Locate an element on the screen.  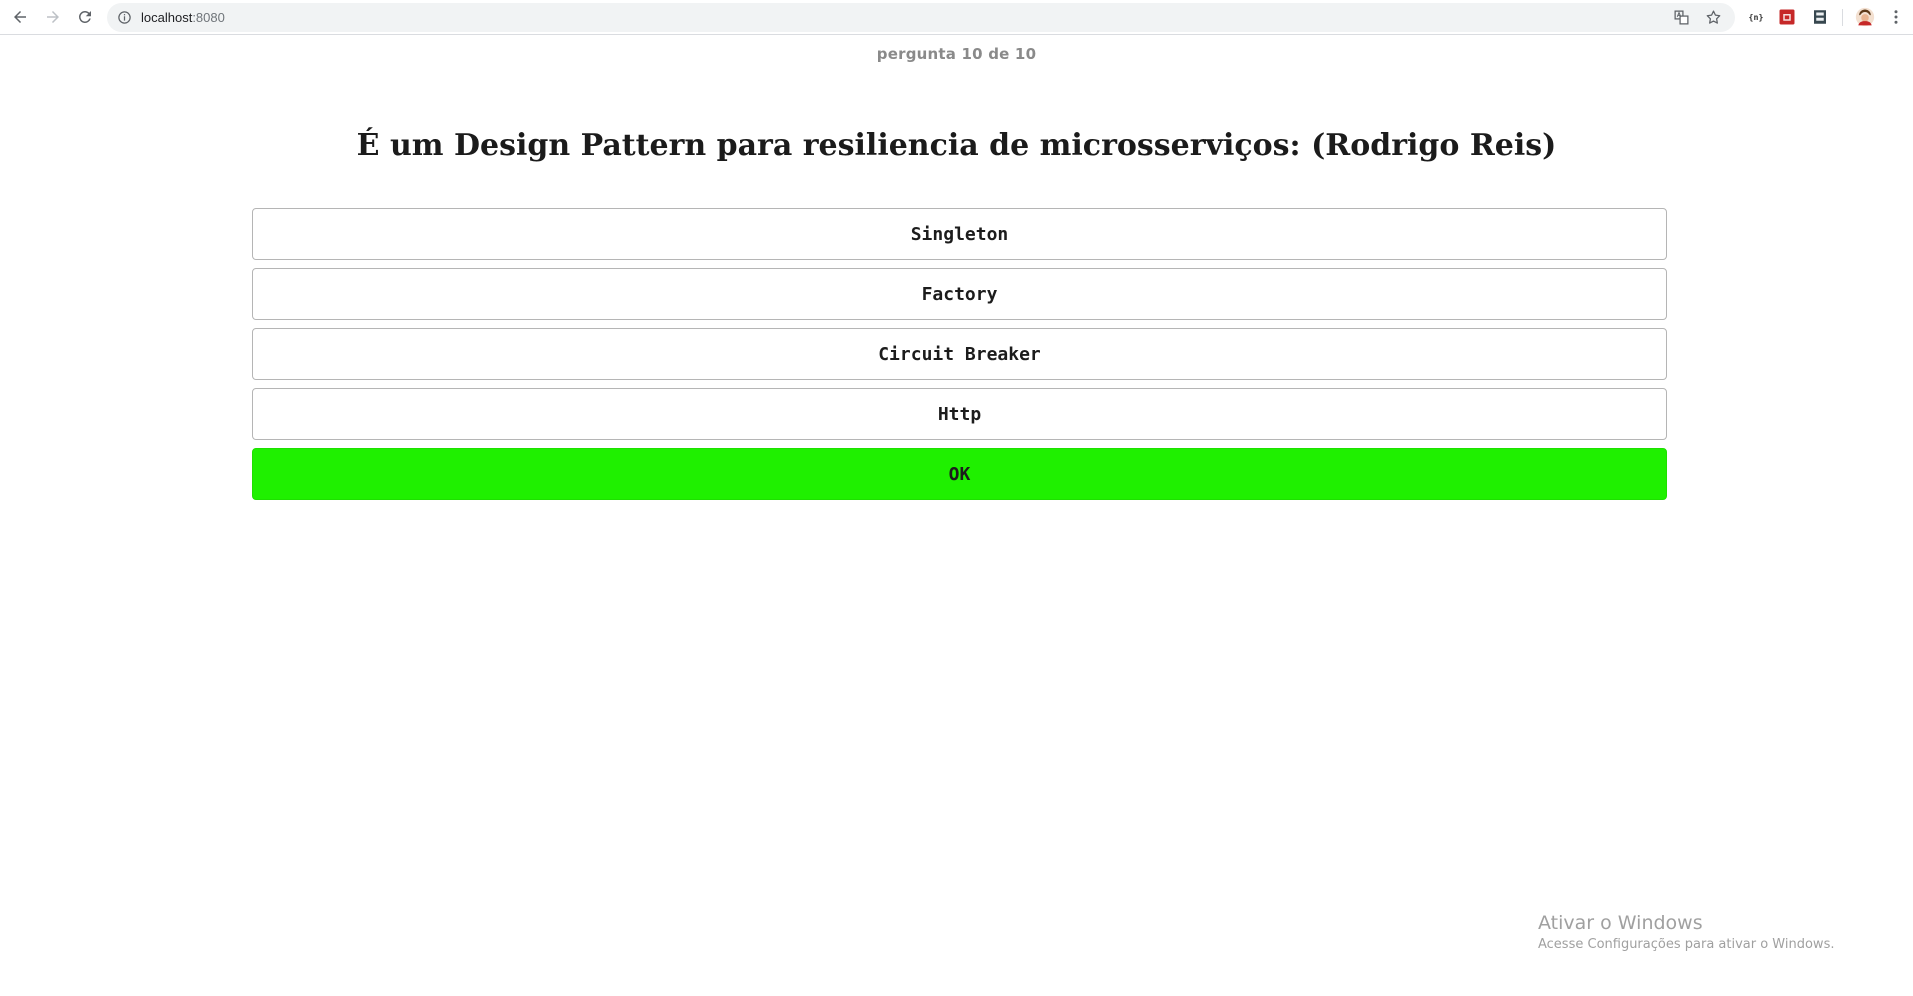
toolbar-separator is located at coordinates (1842, 17).